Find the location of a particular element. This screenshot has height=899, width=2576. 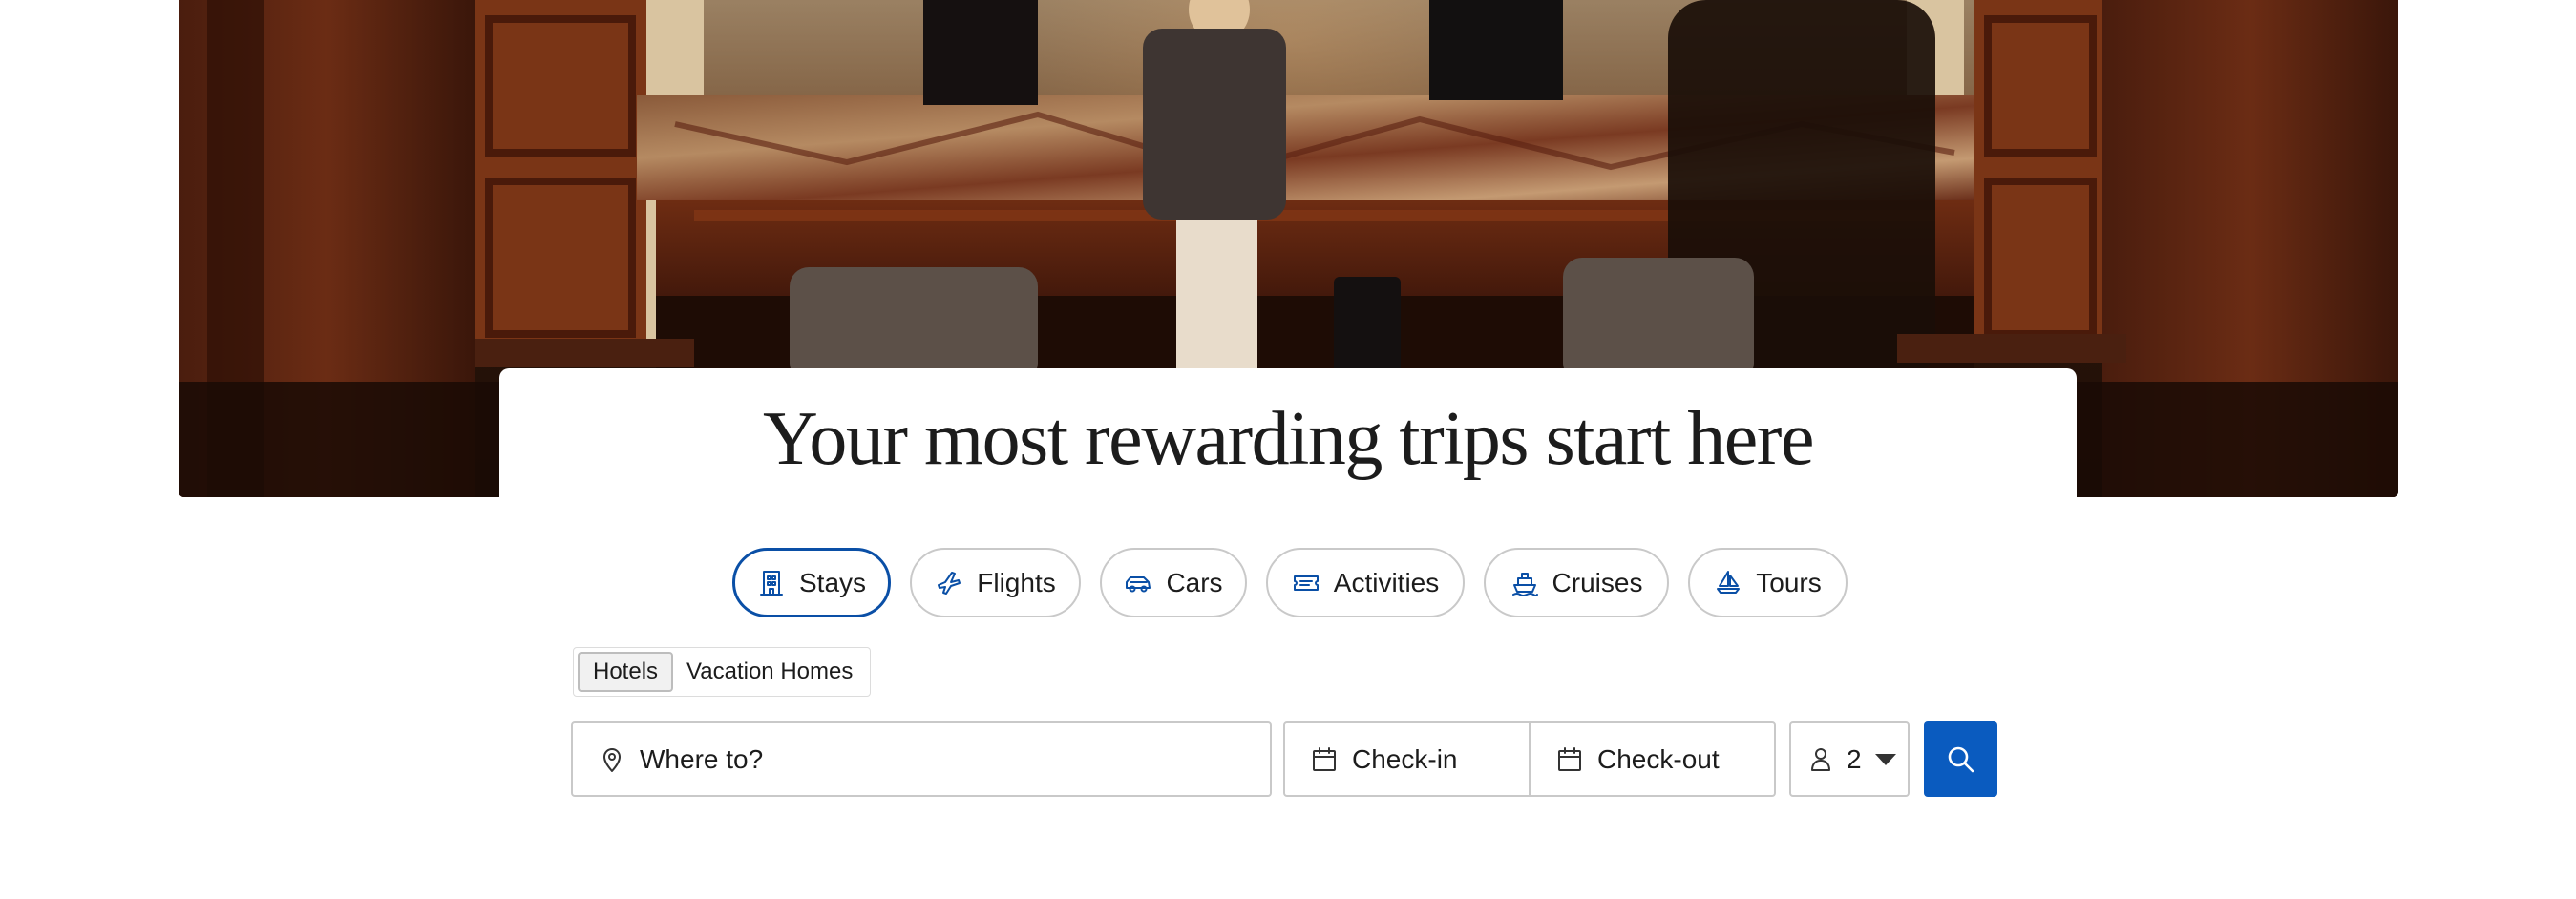

checkout-field: Check-out is located at coordinates (1652, 759).